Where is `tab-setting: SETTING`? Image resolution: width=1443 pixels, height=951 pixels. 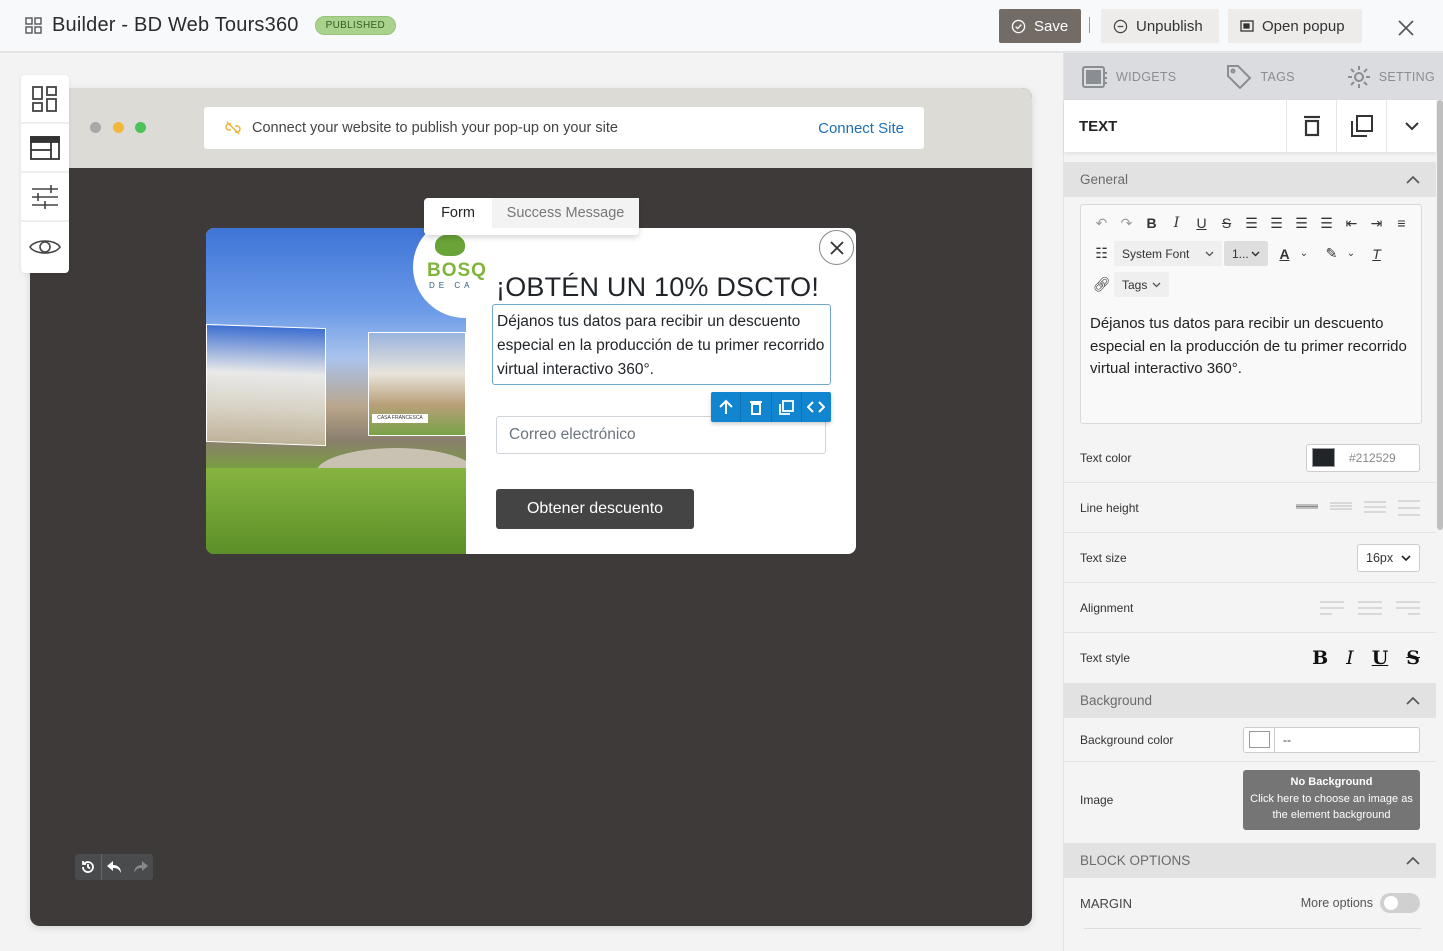 tab-setting: SETTING is located at coordinates (1391, 77).